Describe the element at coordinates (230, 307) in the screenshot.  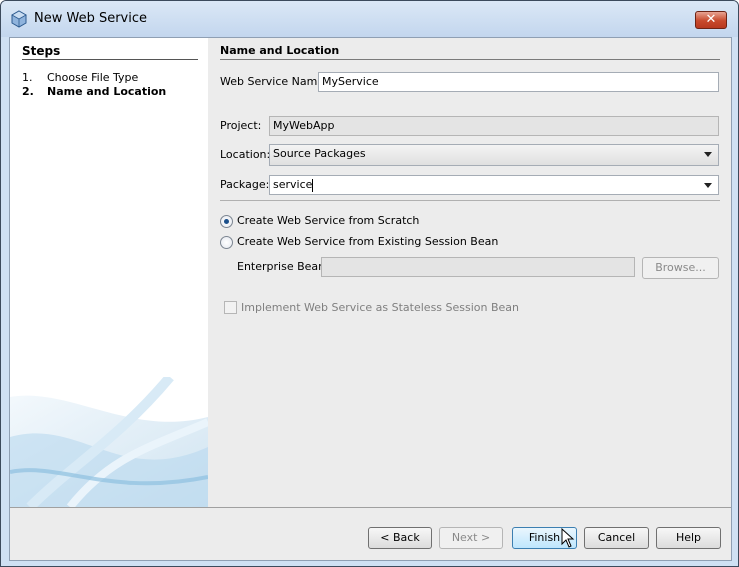
I see `stateless-checkbox` at that location.